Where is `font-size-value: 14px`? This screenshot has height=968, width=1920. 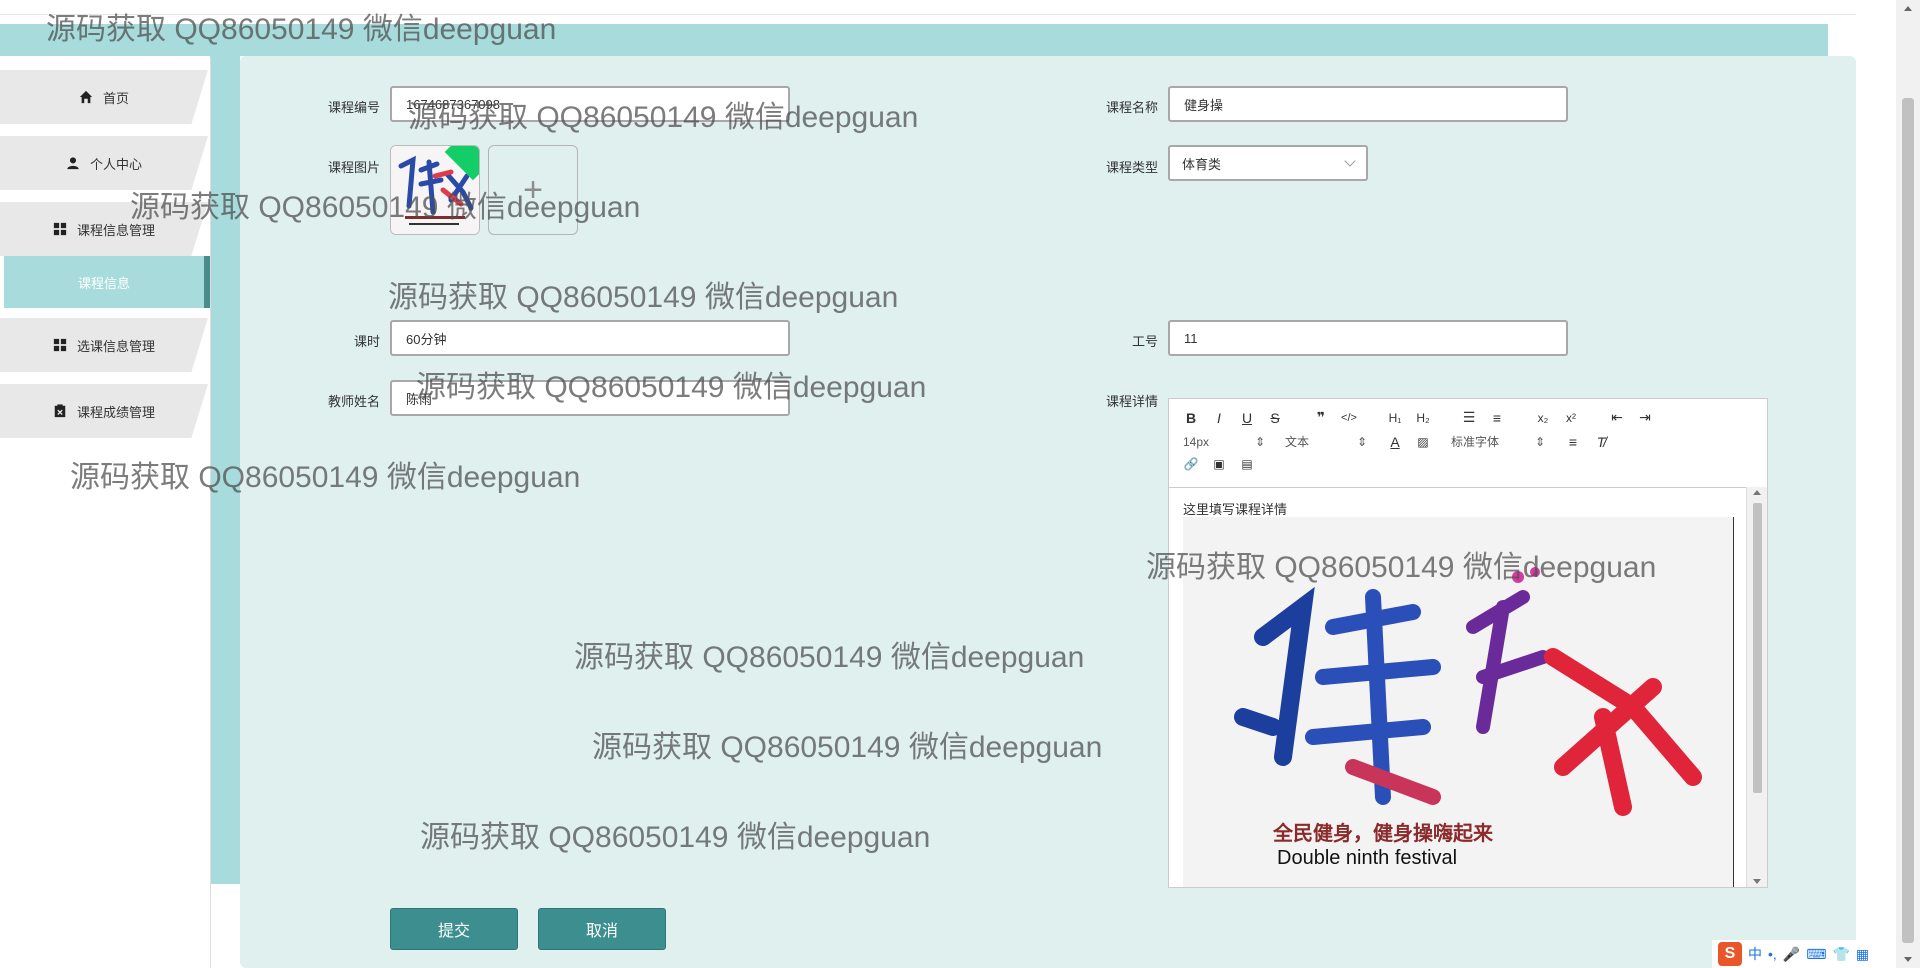 font-size-value: 14px is located at coordinates (1196, 441).